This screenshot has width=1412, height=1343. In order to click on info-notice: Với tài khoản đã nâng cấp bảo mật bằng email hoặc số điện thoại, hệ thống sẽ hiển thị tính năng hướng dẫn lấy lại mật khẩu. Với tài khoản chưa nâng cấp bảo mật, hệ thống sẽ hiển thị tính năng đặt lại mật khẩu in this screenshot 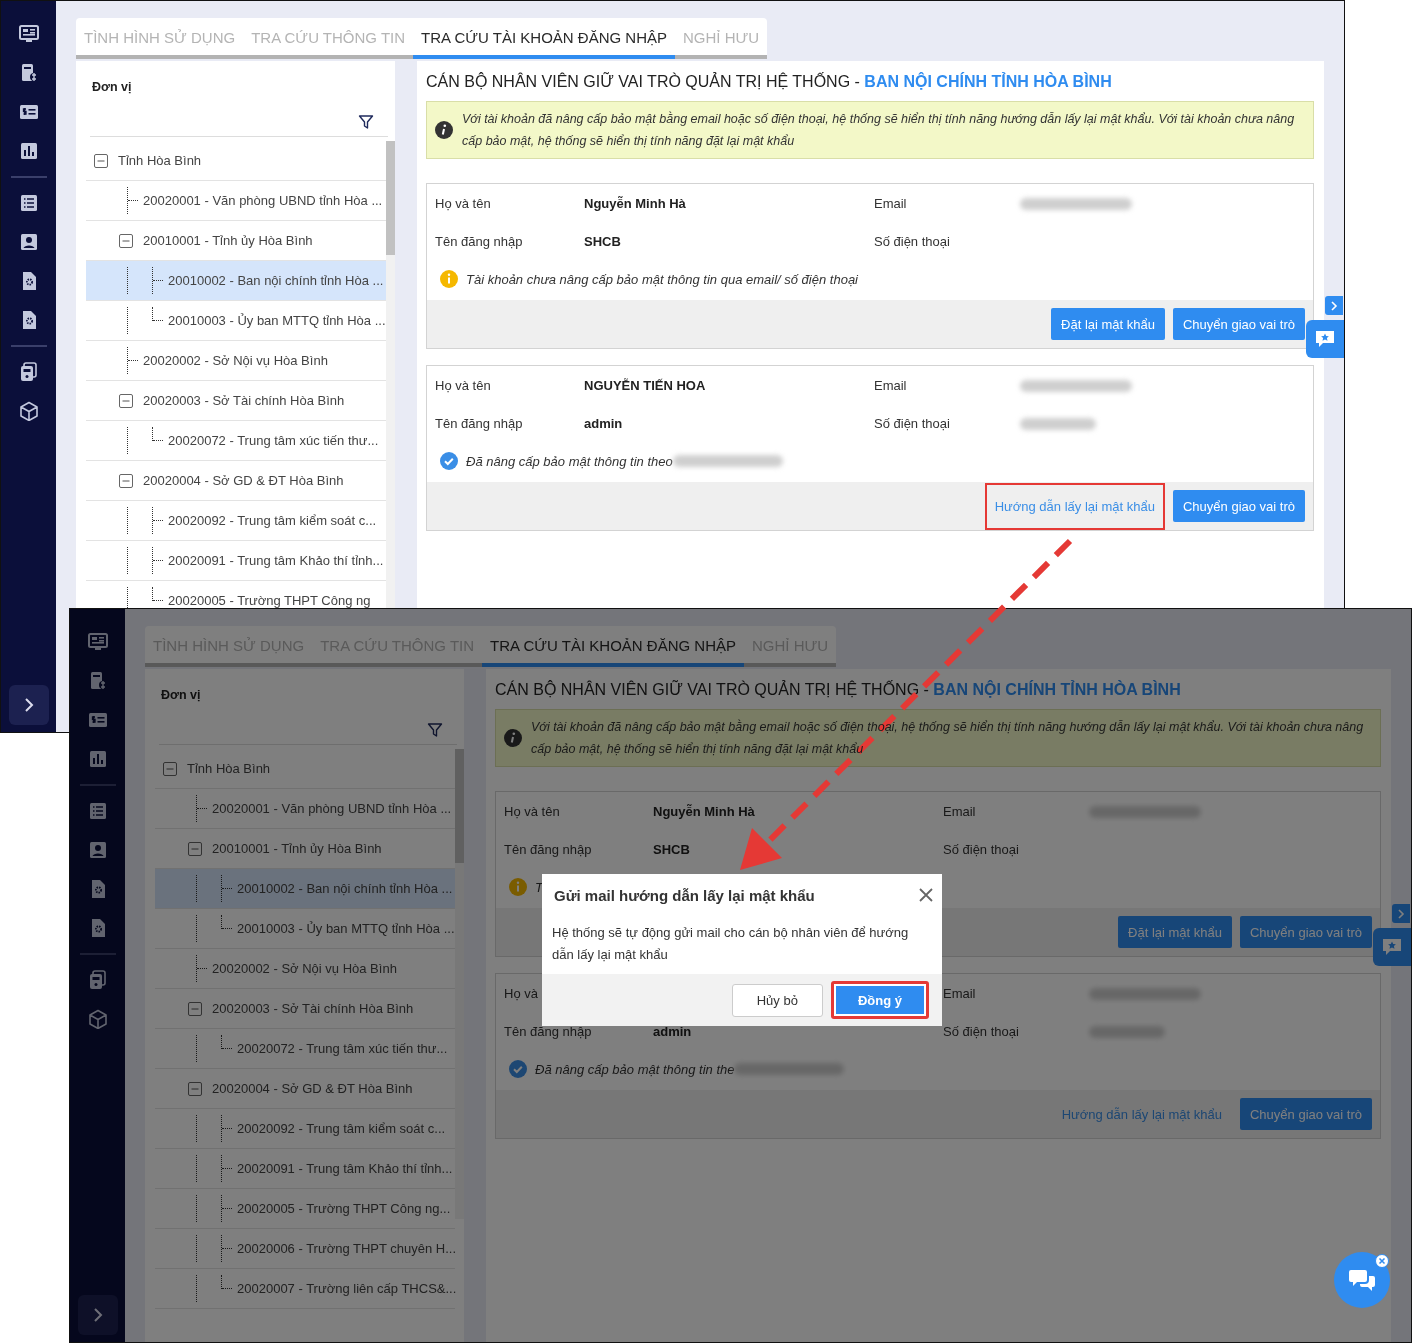, I will do `click(870, 130)`.